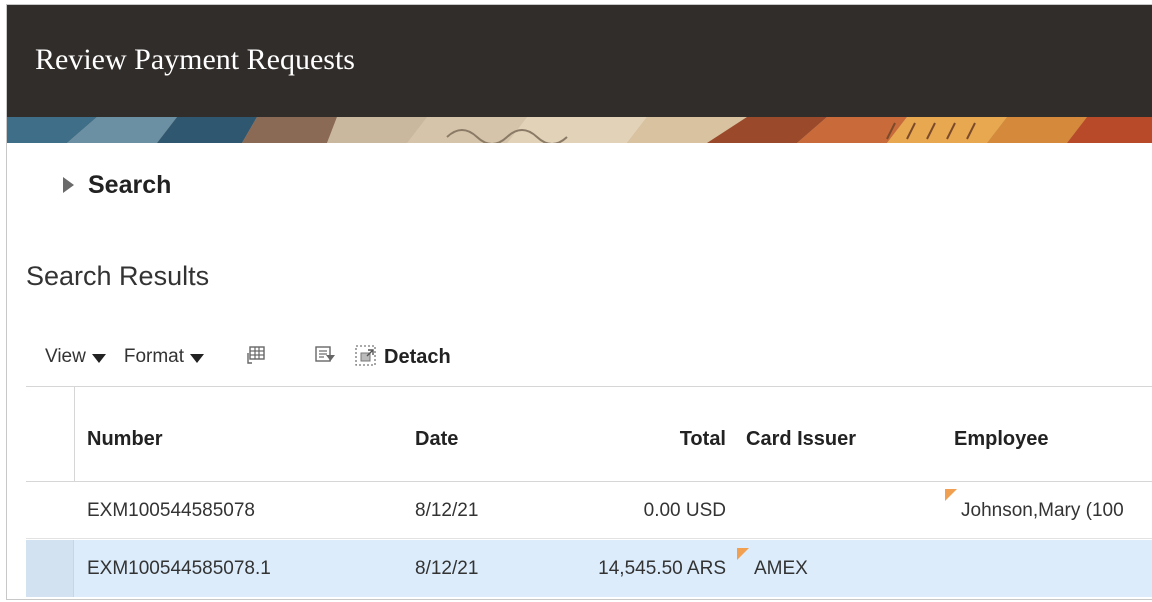  I want to click on cell-number: EXM100544585078, so click(171, 510).